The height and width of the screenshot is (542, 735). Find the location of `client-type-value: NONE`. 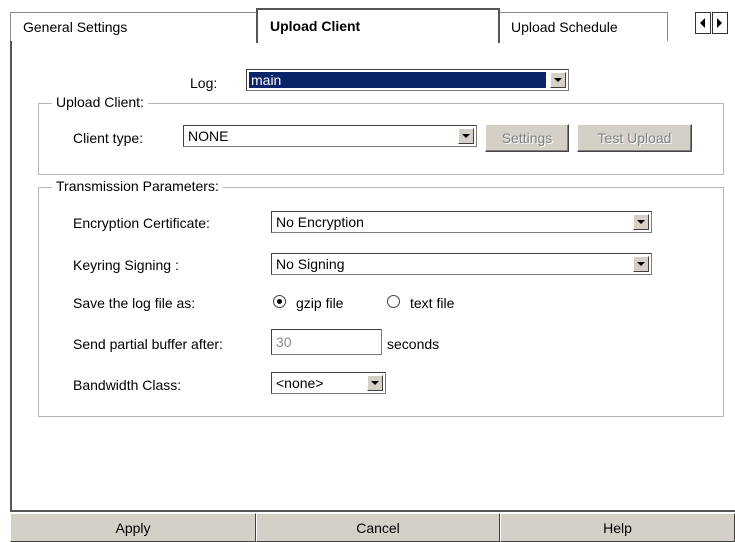

client-type-value: NONE is located at coordinates (208, 136).